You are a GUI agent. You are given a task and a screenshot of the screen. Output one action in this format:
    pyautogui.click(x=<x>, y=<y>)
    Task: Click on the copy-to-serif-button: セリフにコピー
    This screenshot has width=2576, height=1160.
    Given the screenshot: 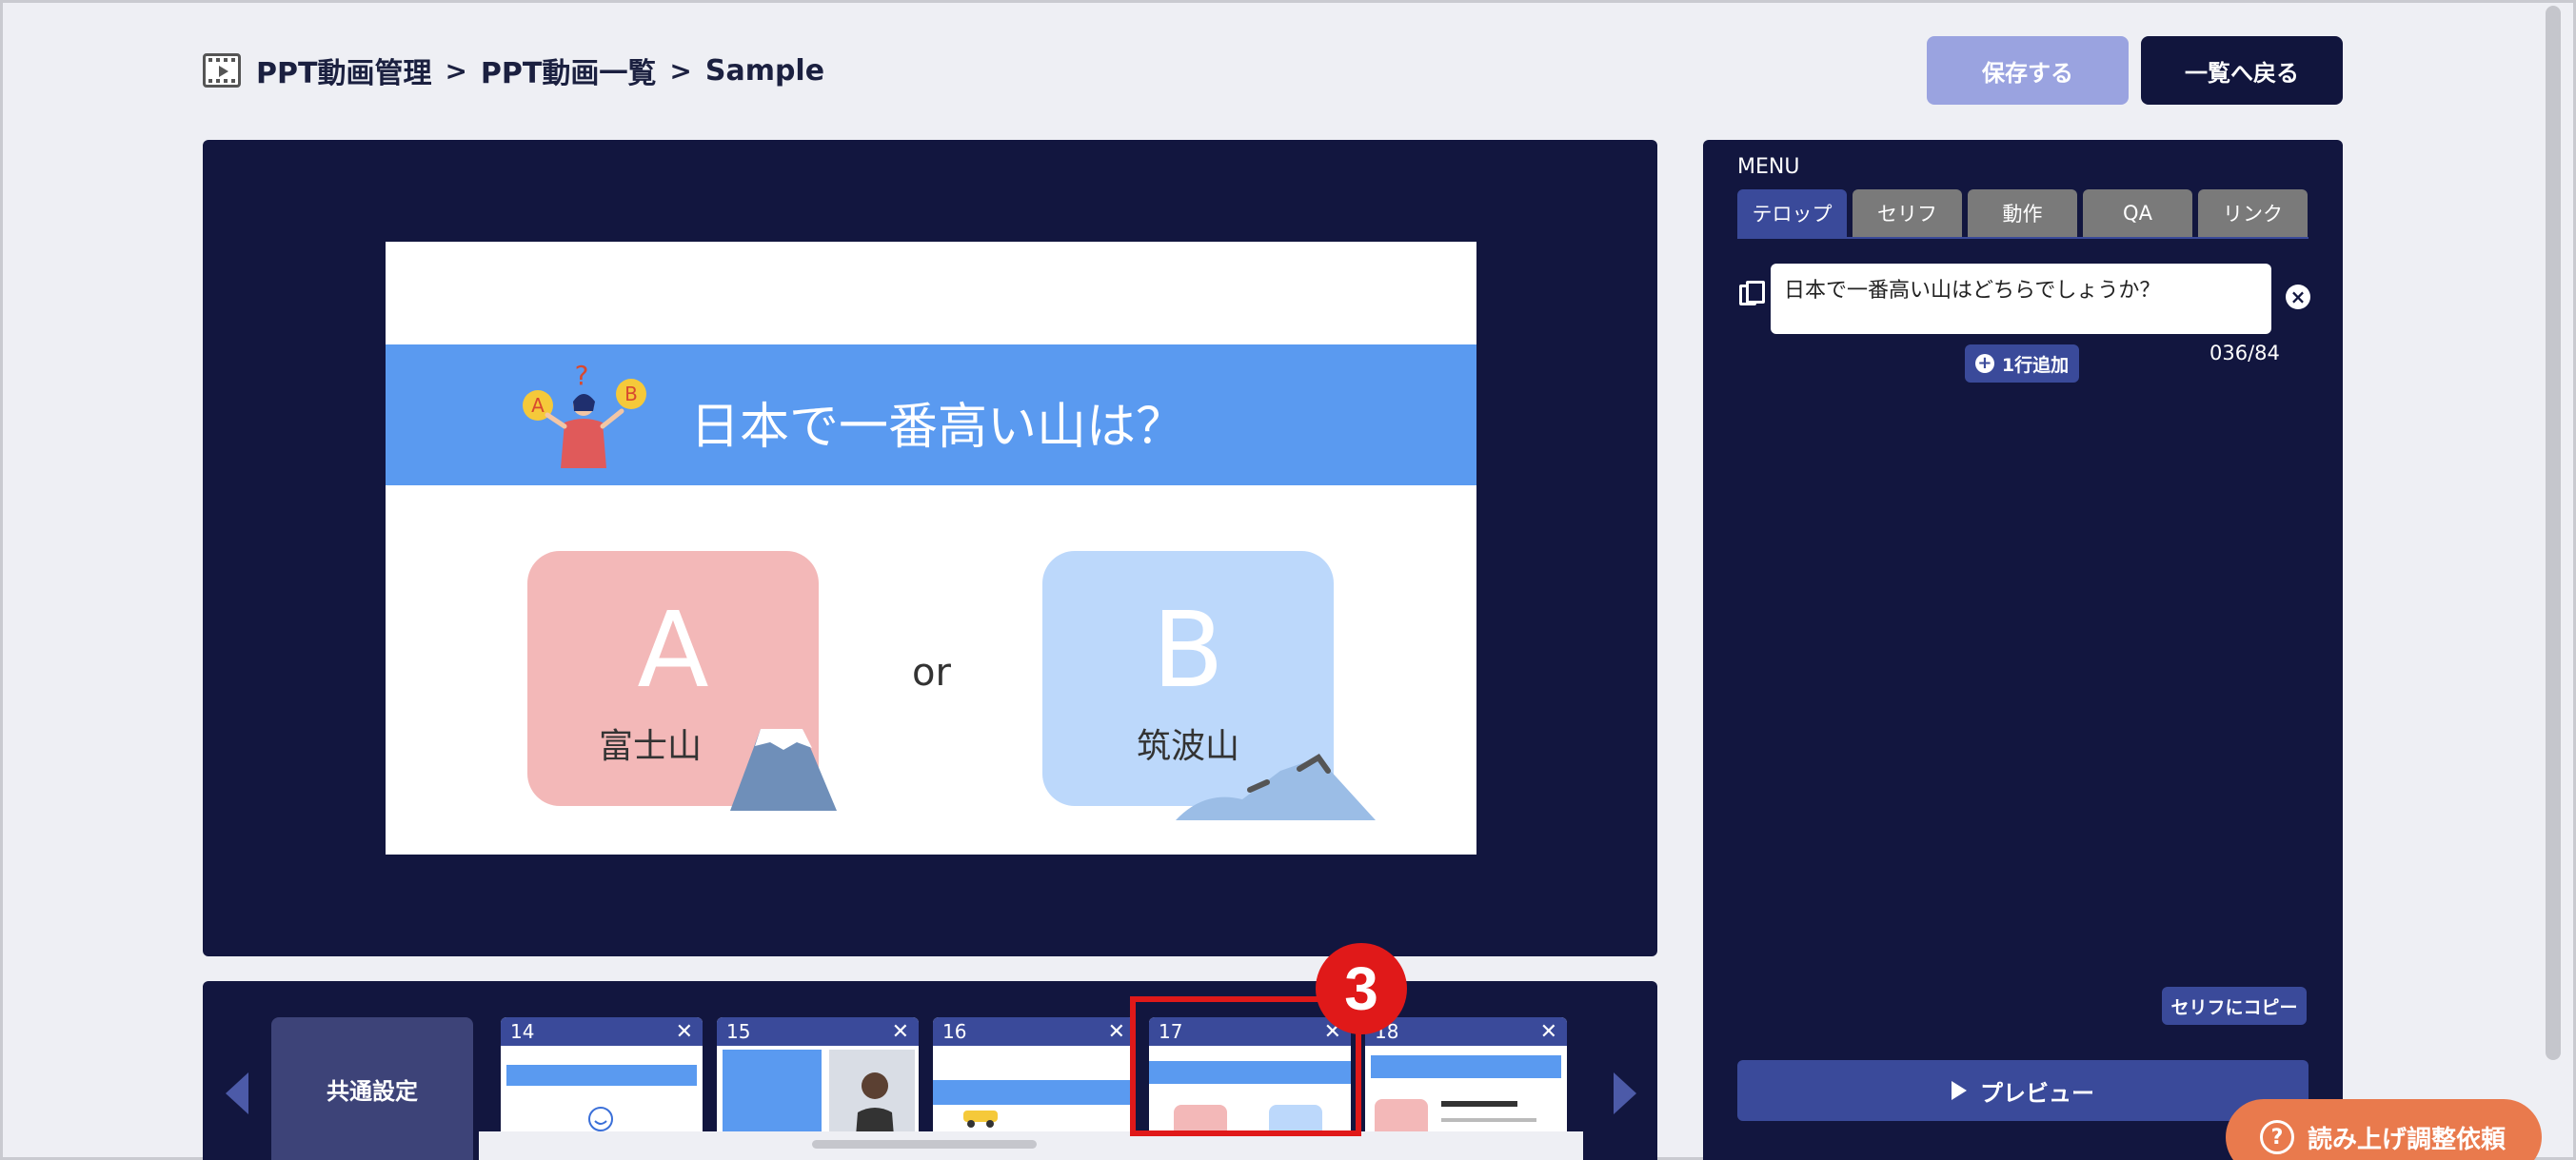 What is the action you would take?
    pyautogui.click(x=2234, y=1006)
    